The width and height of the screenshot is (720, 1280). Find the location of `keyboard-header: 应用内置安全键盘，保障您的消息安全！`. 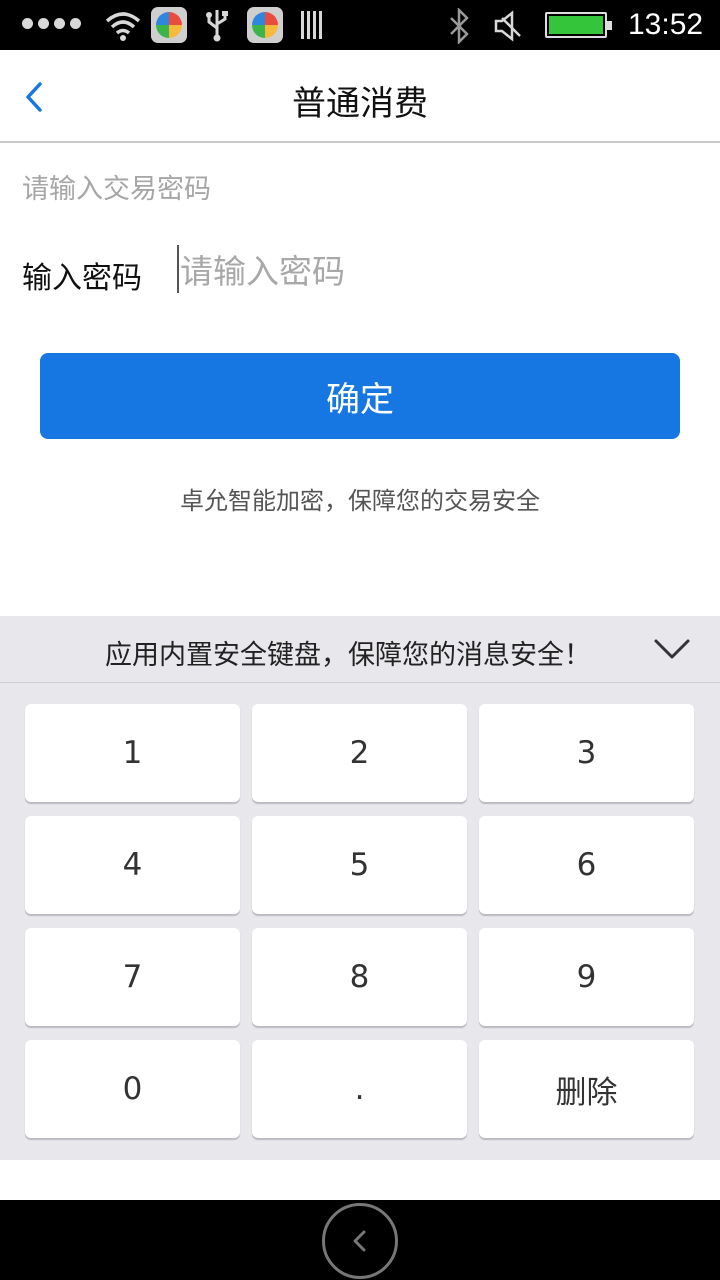

keyboard-header: 应用内置安全键盘，保障您的消息安全！ is located at coordinates (360, 649).